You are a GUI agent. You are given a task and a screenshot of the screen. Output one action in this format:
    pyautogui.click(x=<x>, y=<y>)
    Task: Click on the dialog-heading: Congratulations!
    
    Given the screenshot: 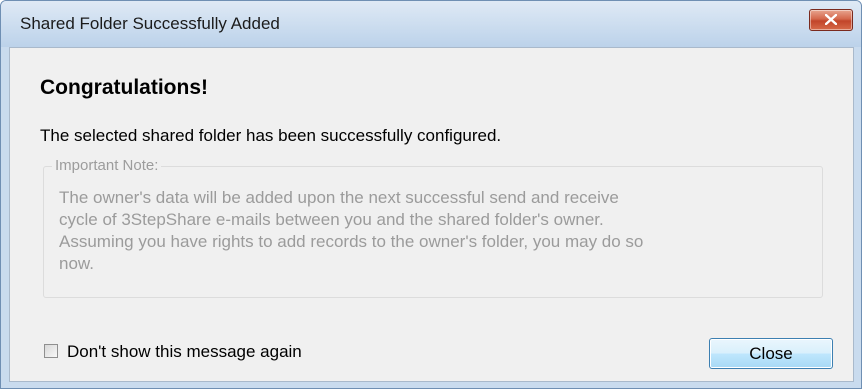 What is the action you would take?
    pyautogui.click(x=124, y=87)
    